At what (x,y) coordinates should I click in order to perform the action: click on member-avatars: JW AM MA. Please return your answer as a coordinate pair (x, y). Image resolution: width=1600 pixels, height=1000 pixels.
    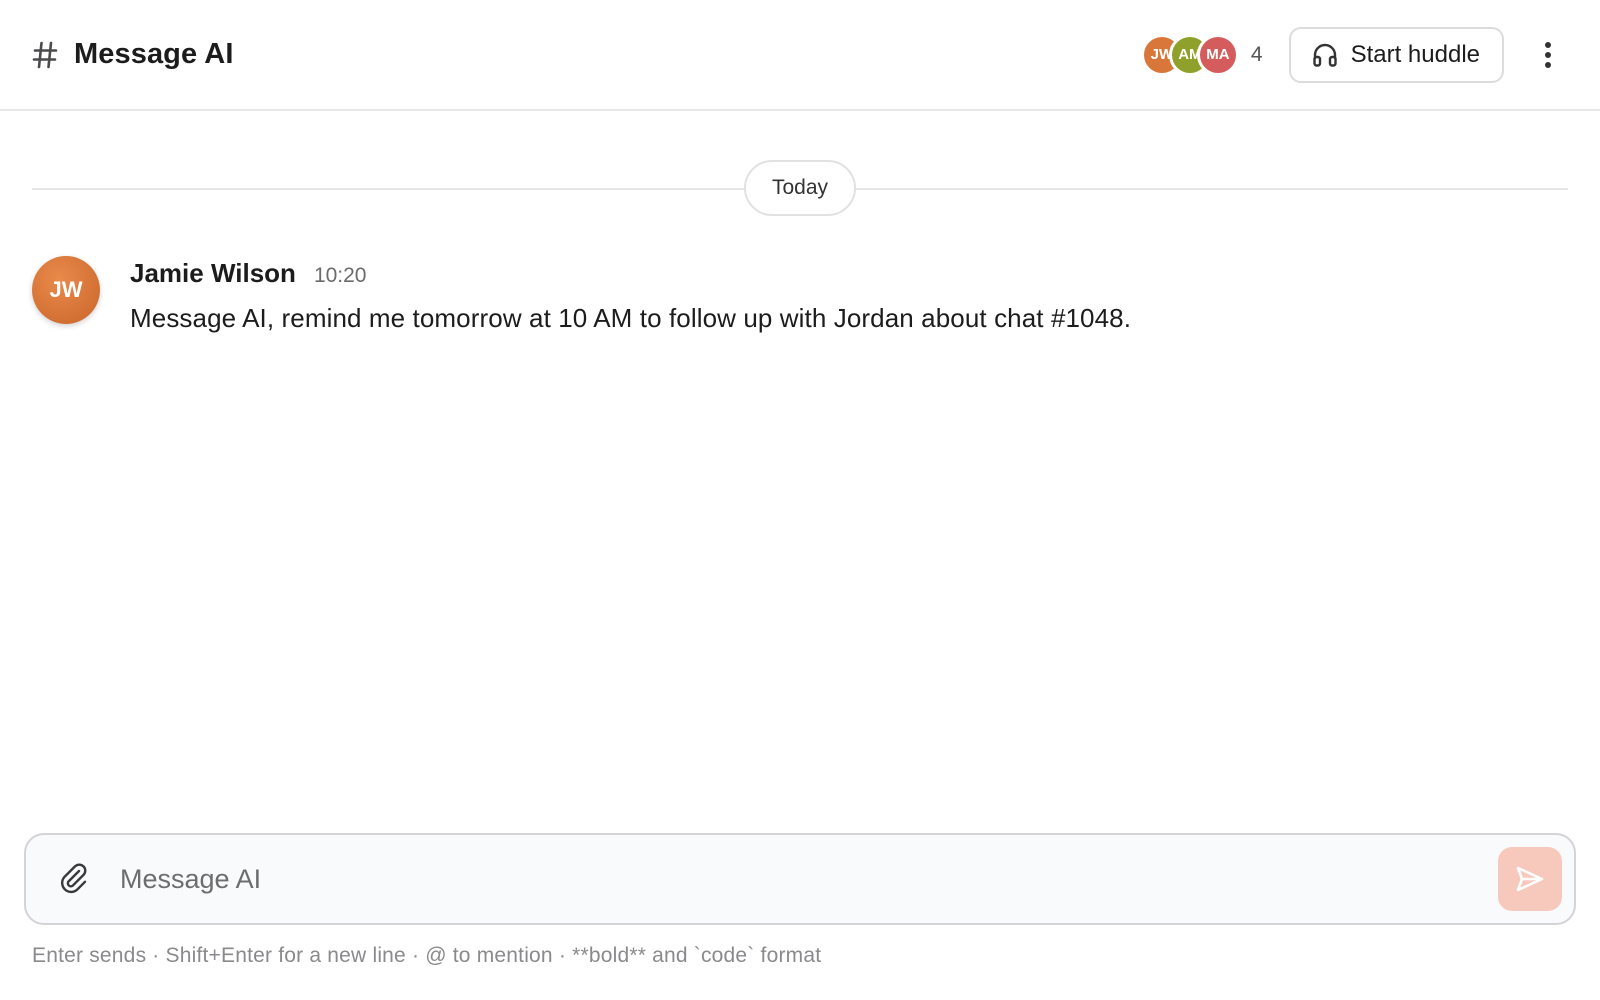
    Looking at the image, I should click on (1189, 54).